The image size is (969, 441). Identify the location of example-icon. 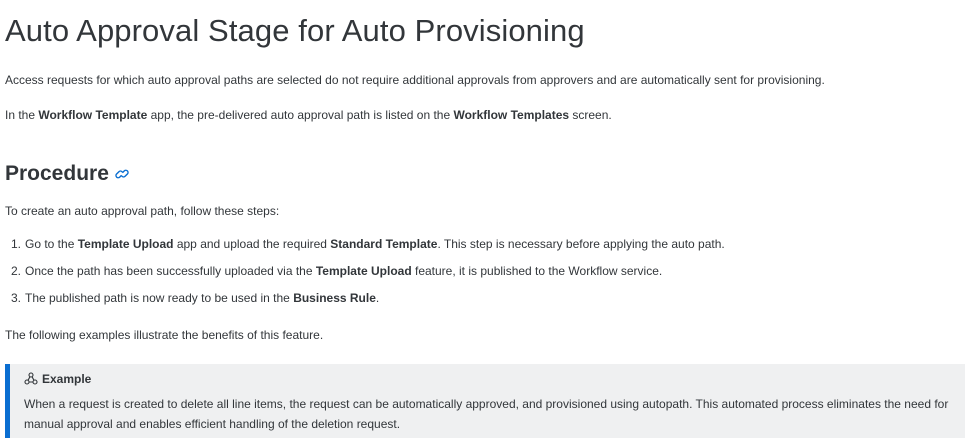
(31, 379).